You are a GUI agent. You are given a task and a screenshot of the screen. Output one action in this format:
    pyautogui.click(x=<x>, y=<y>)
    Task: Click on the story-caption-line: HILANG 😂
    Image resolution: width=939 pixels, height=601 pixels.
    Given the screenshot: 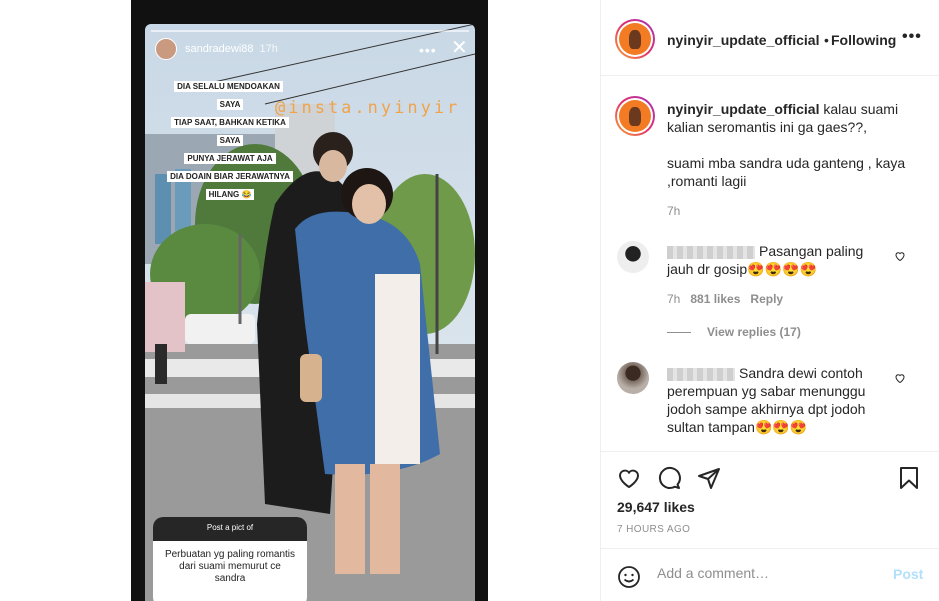 What is the action you would take?
    pyautogui.click(x=230, y=194)
    